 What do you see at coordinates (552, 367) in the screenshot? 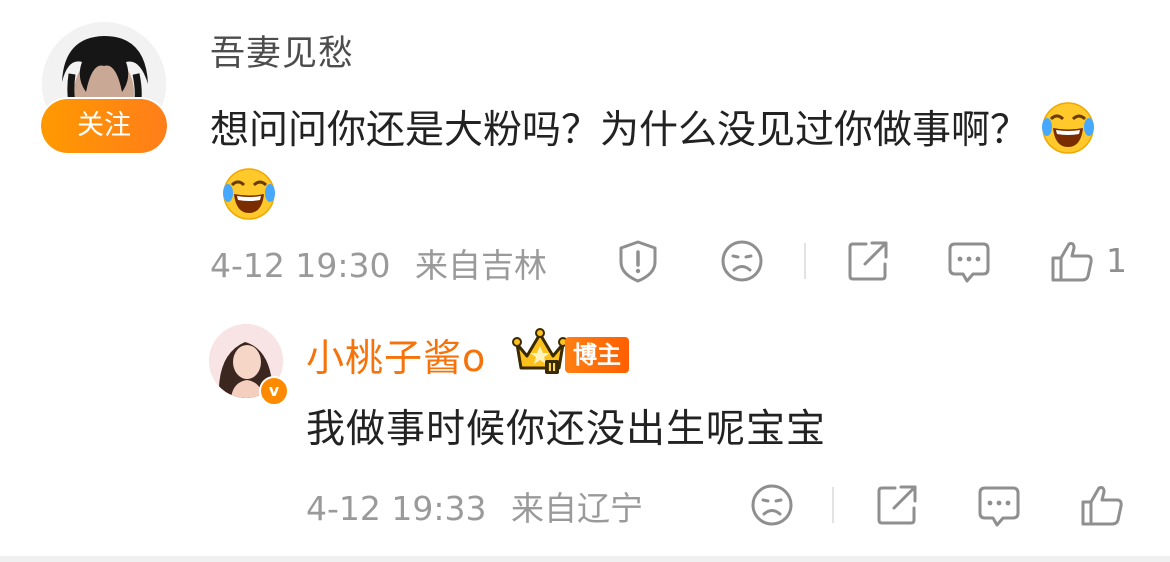
I see `crown-level-label: II` at bounding box center [552, 367].